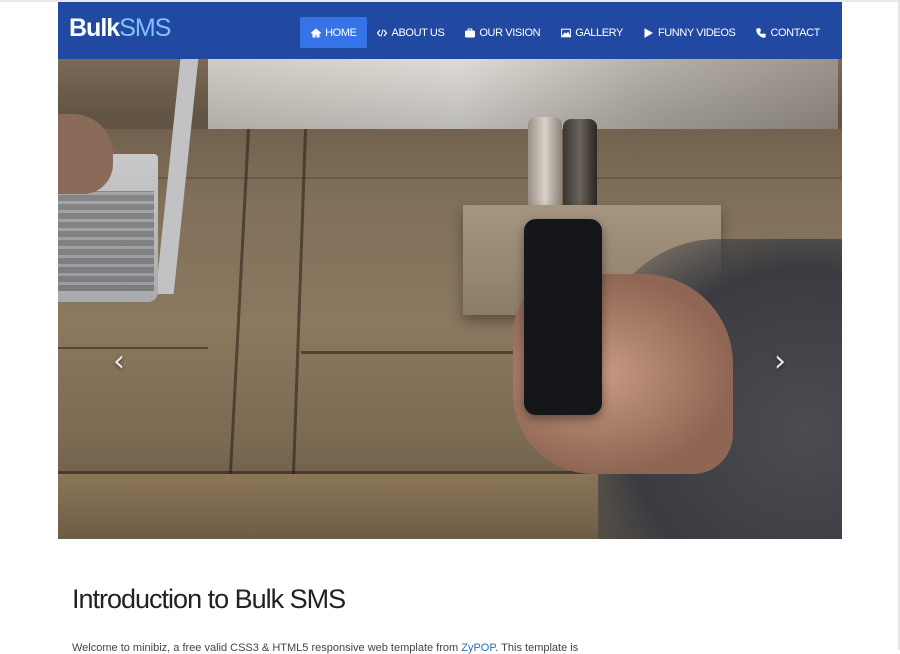 The width and height of the screenshot is (900, 654). Describe the element at coordinates (780, 362) in the screenshot. I see `carousel-next-arrow-icon: ›` at that location.